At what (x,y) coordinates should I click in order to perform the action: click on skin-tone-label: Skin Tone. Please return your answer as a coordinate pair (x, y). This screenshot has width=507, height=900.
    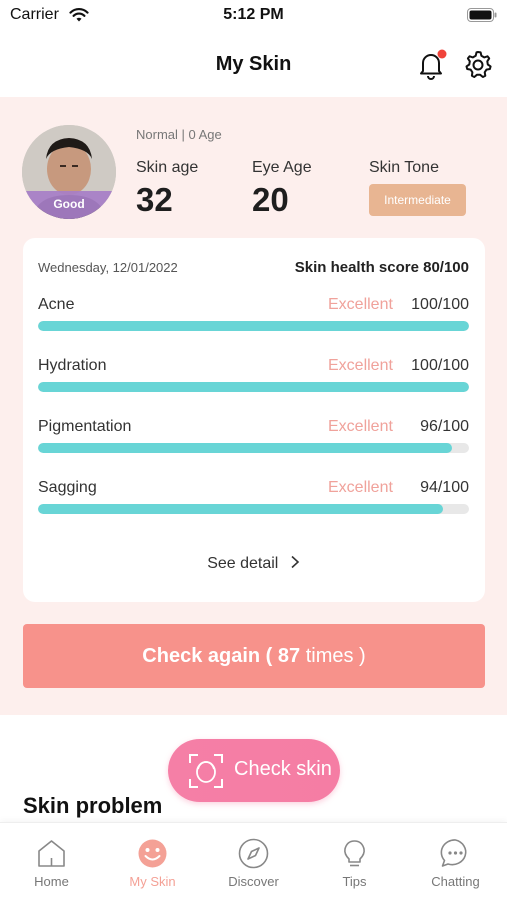
    Looking at the image, I should click on (404, 167).